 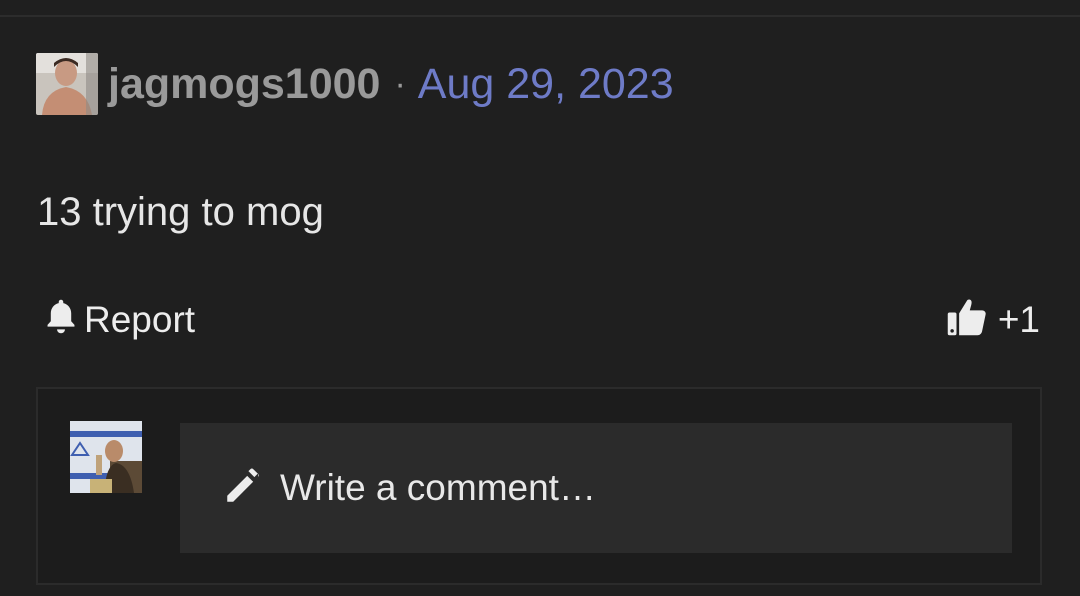 I want to click on report-label: Report, so click(x=140, y=319).